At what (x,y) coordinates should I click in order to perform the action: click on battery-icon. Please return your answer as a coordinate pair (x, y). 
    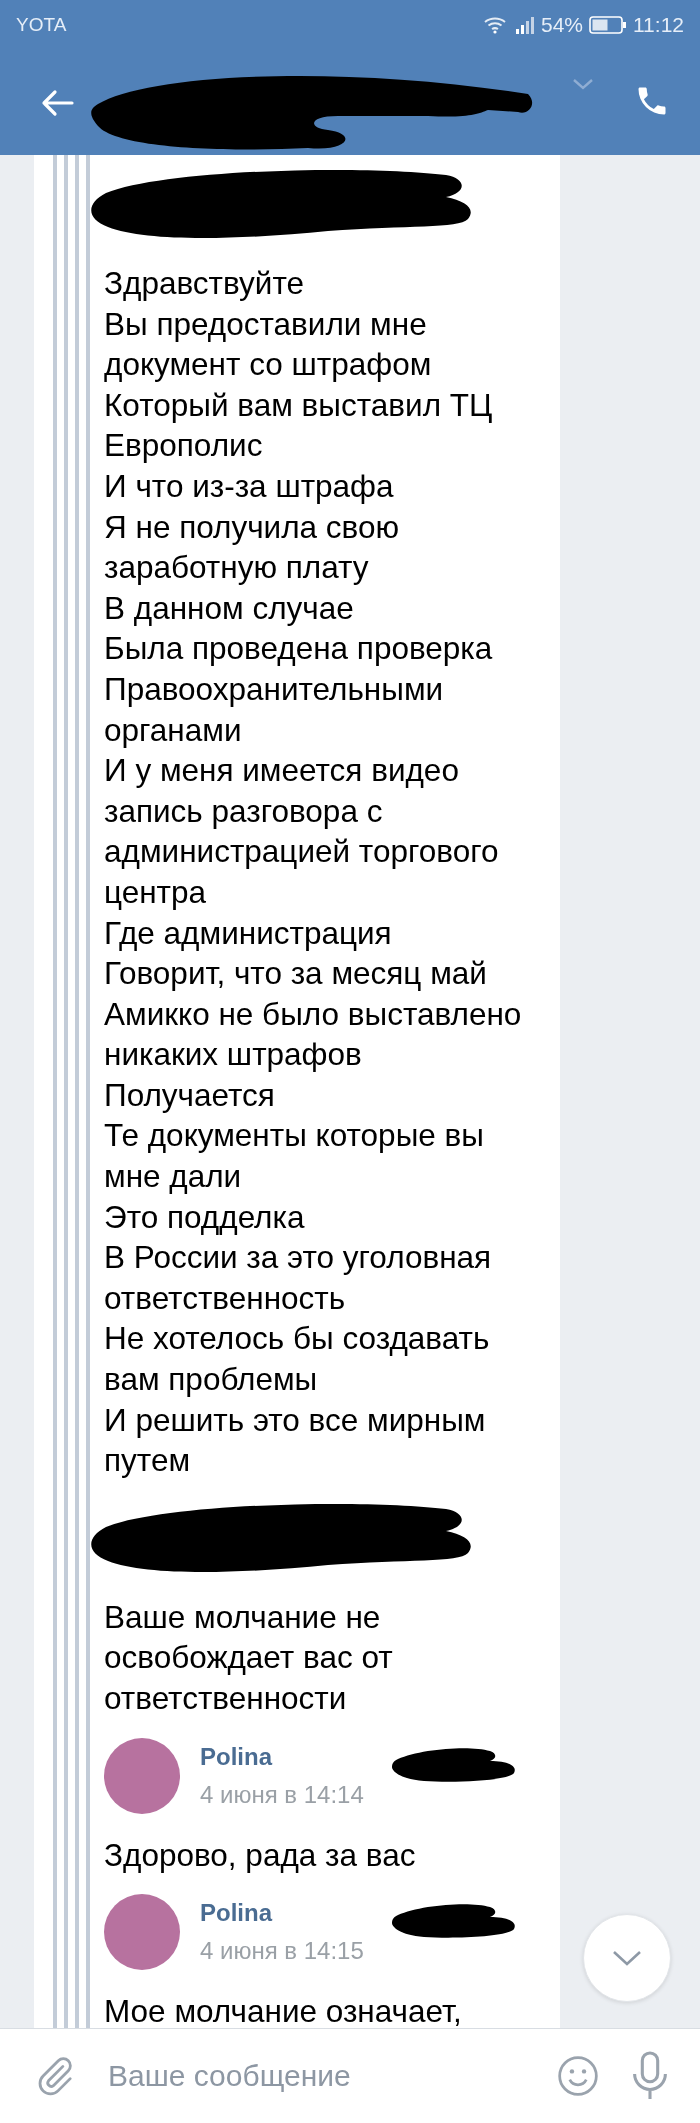
    Looking at the image, I should click on (608, 25).